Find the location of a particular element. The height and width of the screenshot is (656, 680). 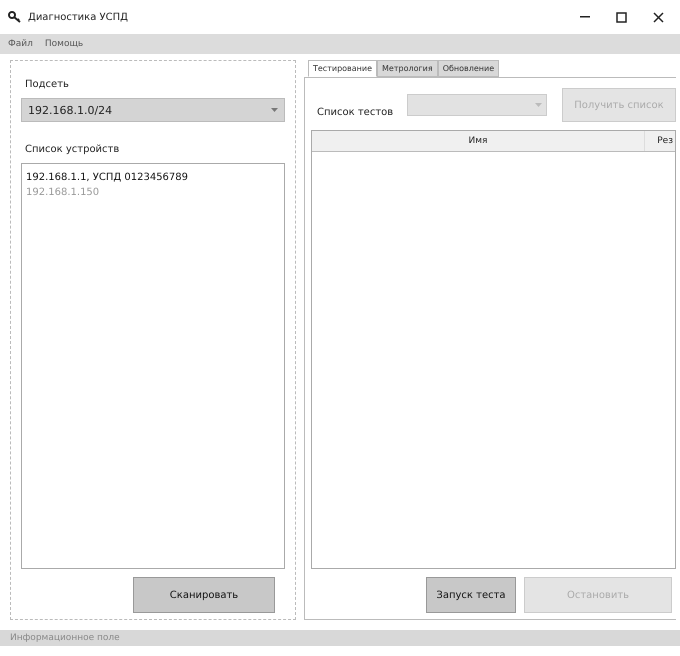

minimize-icon is located at coordinates (585, 17).